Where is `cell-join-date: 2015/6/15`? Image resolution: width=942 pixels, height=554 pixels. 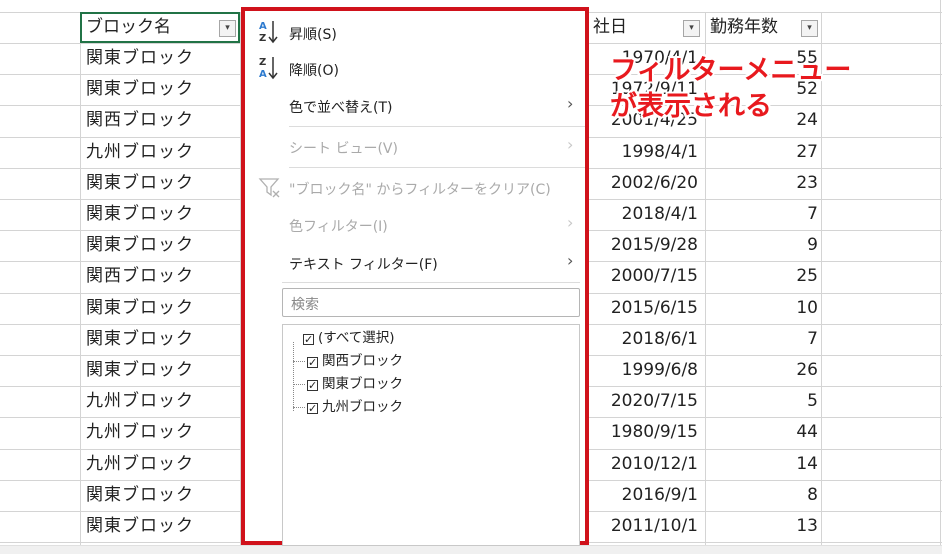 cell-join-date: 2015/6/15 is located at coordinates (654, 308).